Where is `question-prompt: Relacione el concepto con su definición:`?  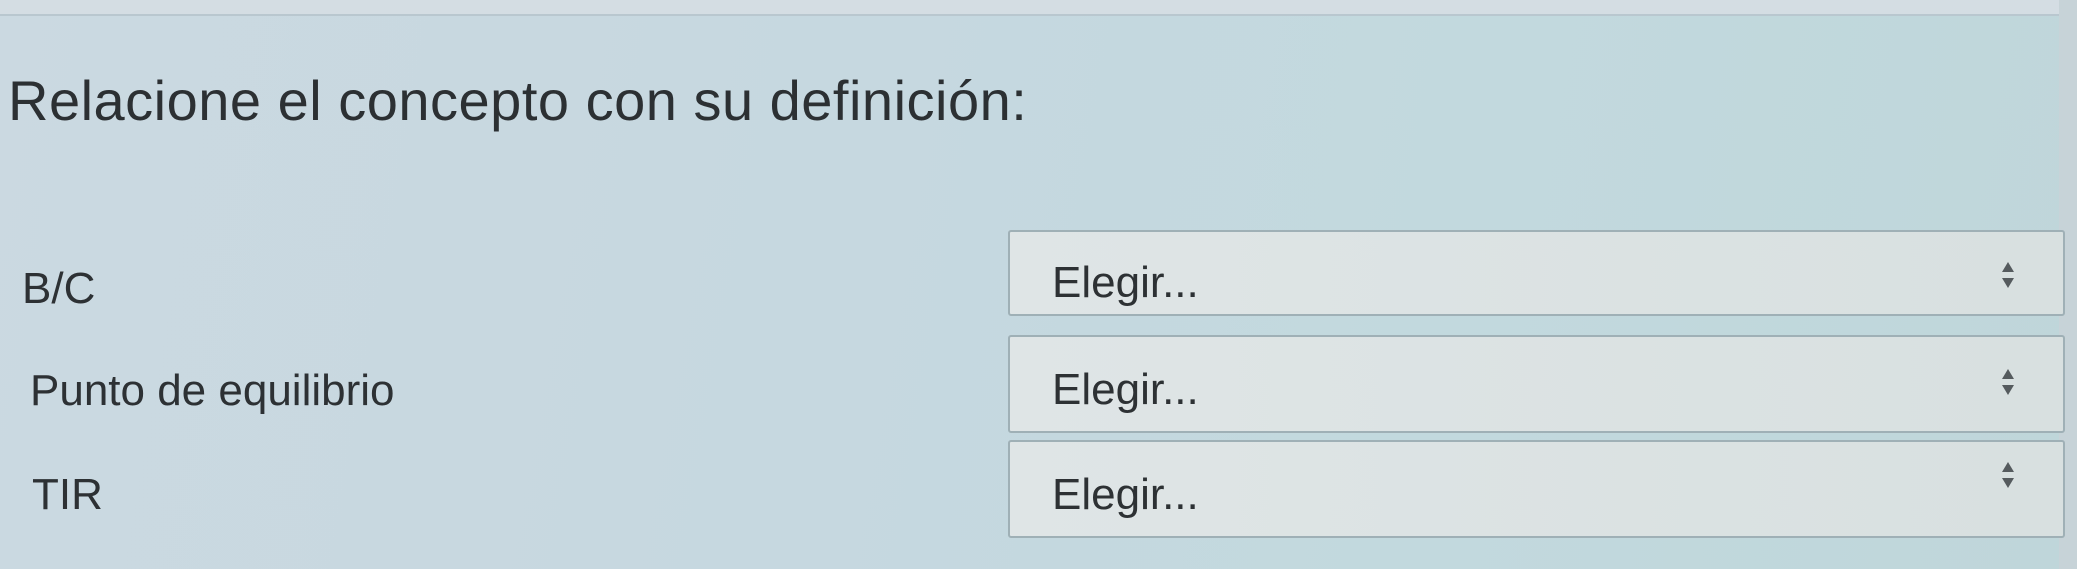
question-prompt: Relacione el concepto con su definición: is located at coordinates (518, 100).